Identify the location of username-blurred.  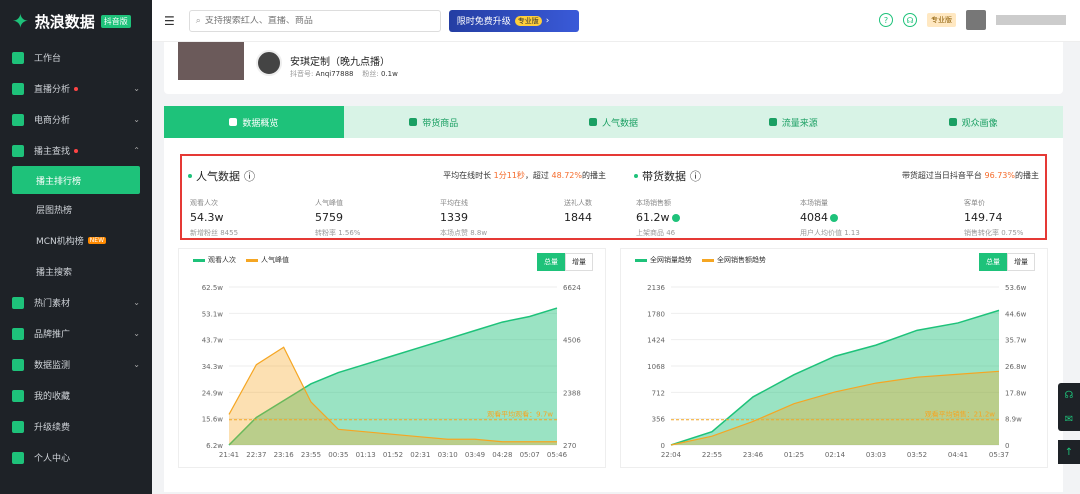
(1031, 20).